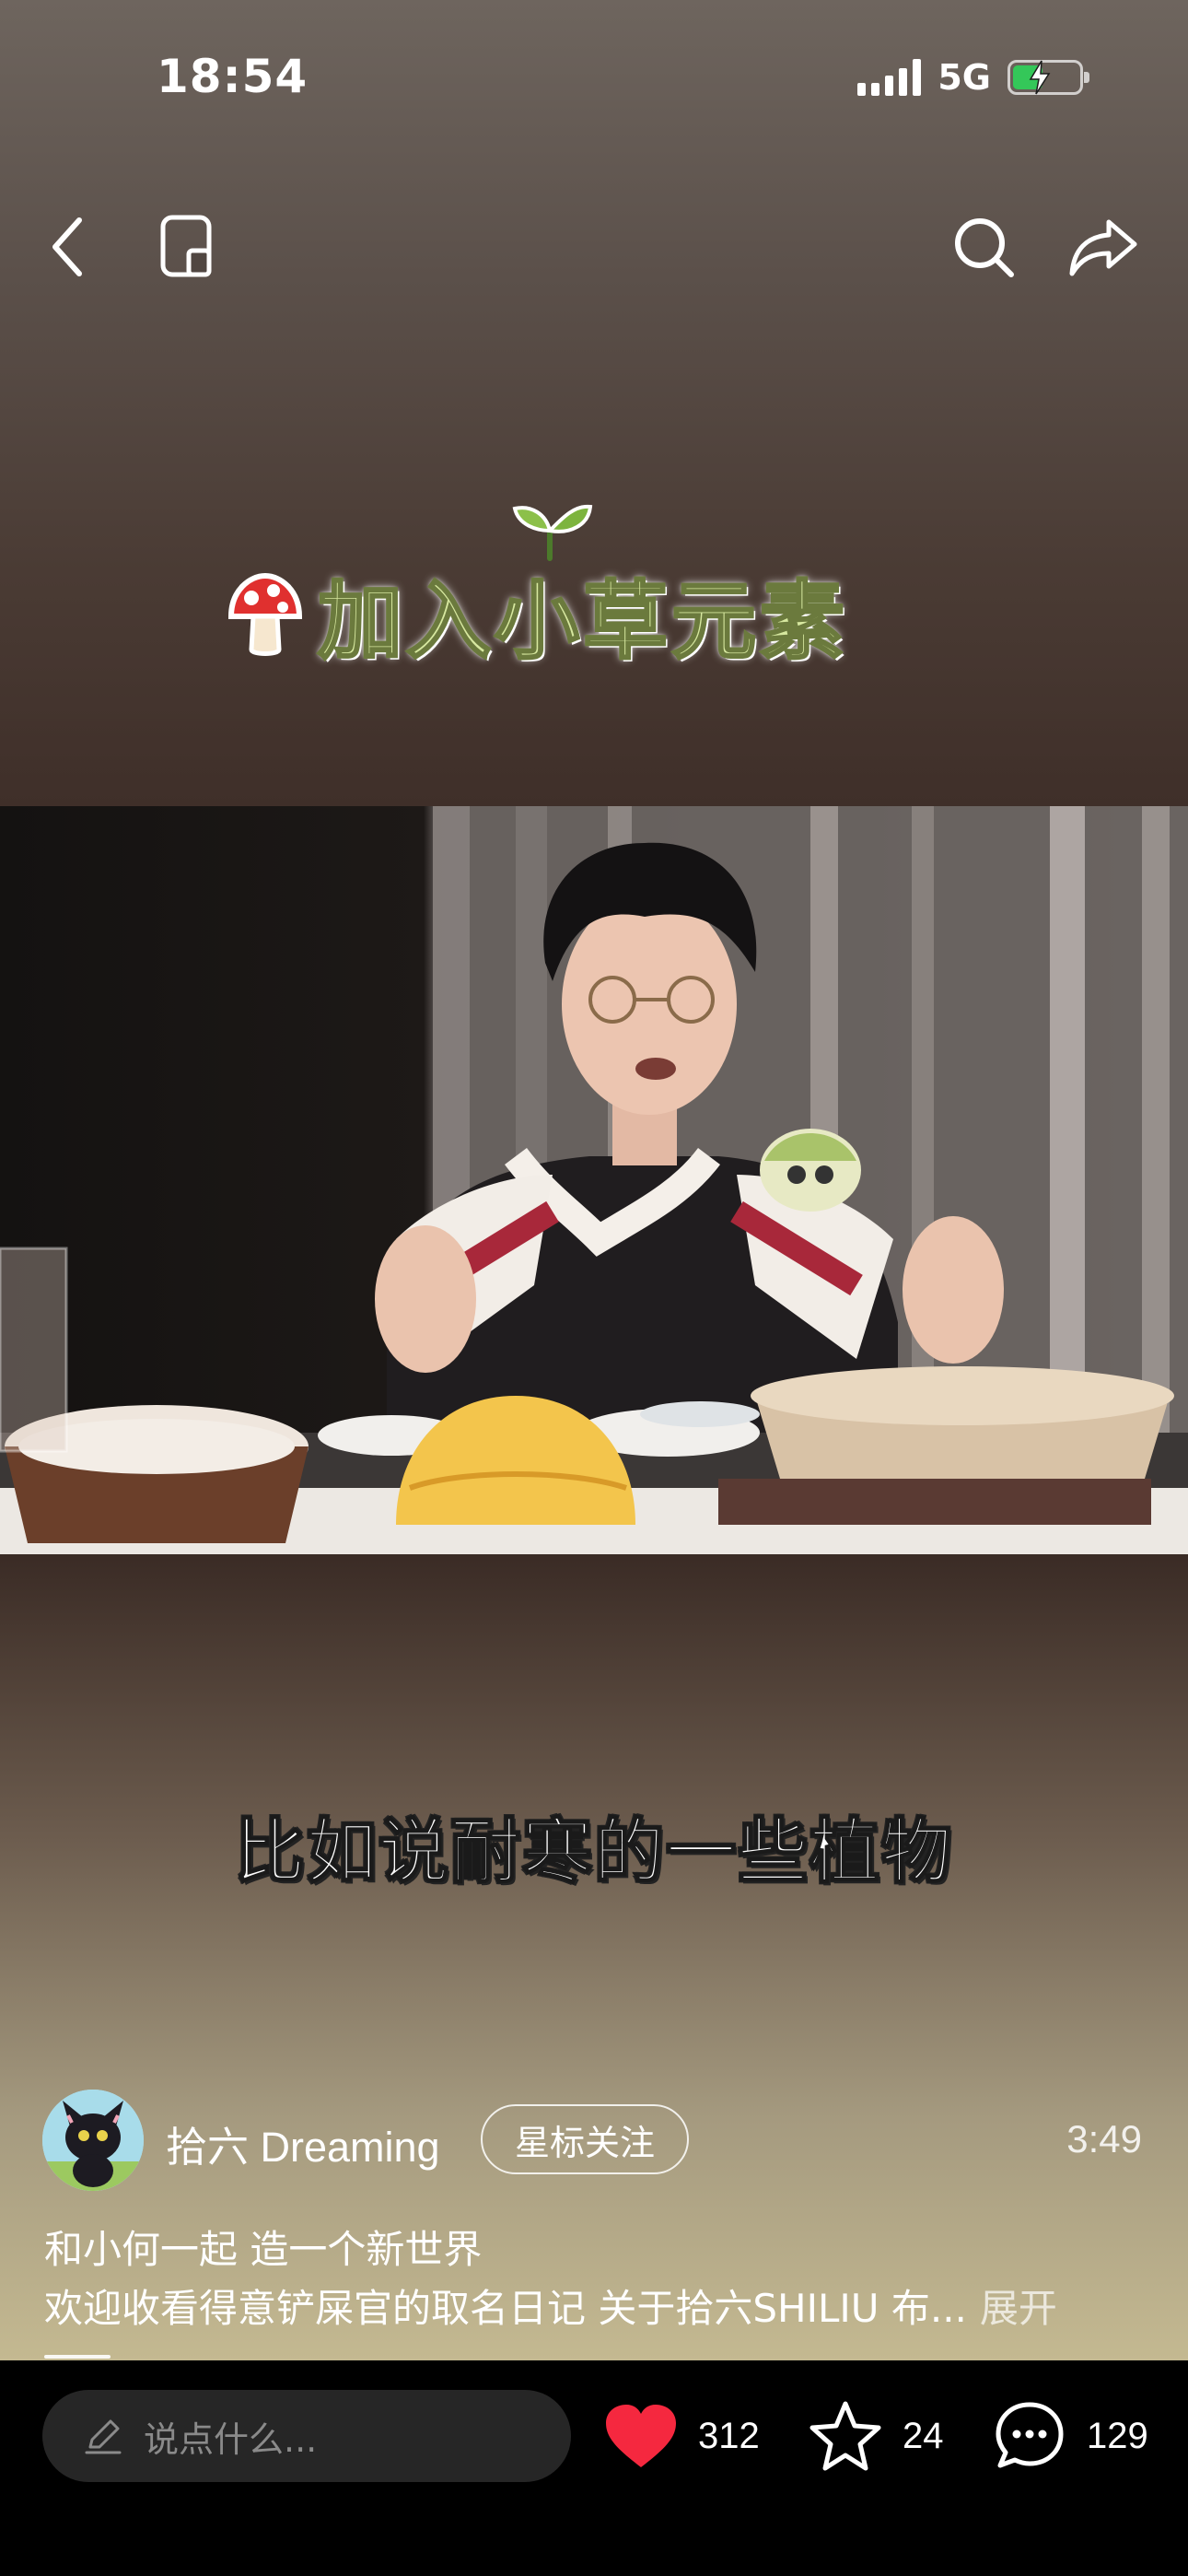 This screenshot has height=2576, width=1188. I want to click on battery-icon, so click(1048, 77).